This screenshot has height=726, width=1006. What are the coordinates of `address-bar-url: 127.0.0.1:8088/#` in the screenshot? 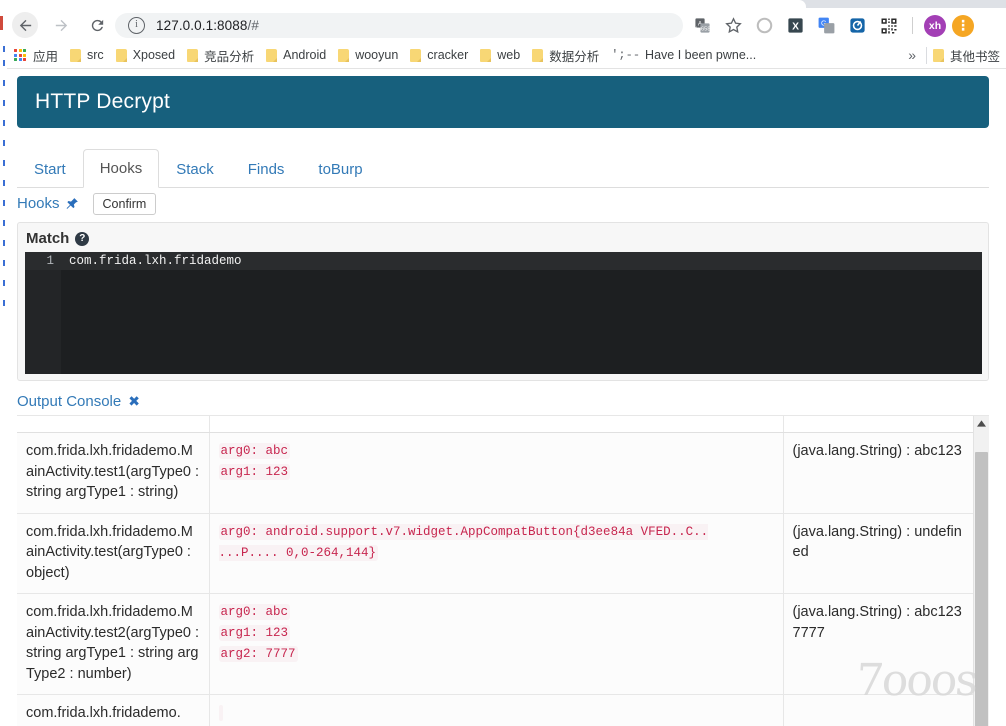 It's located at (207, 25).